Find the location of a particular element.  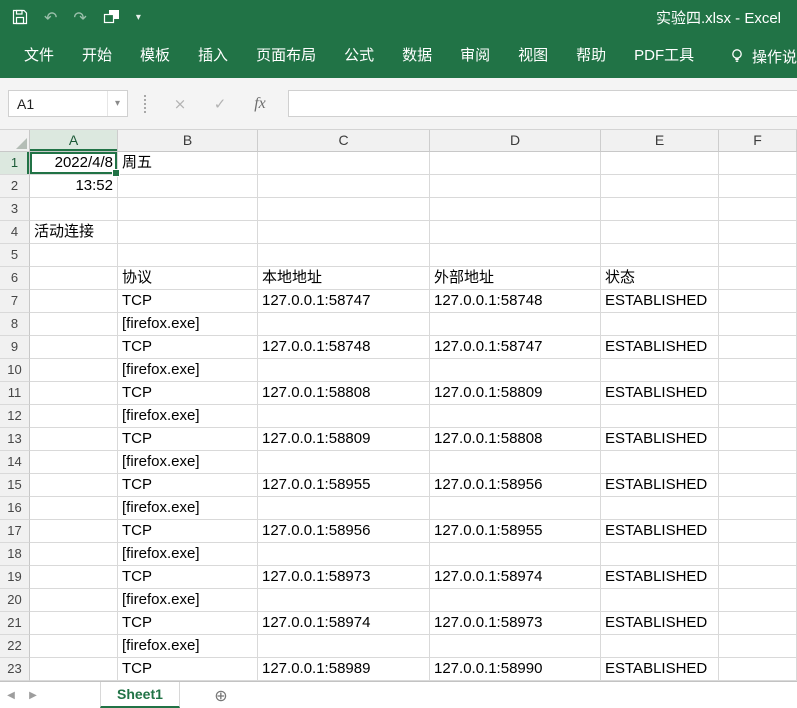

cell-D20 is located at coordinates (515, 600).